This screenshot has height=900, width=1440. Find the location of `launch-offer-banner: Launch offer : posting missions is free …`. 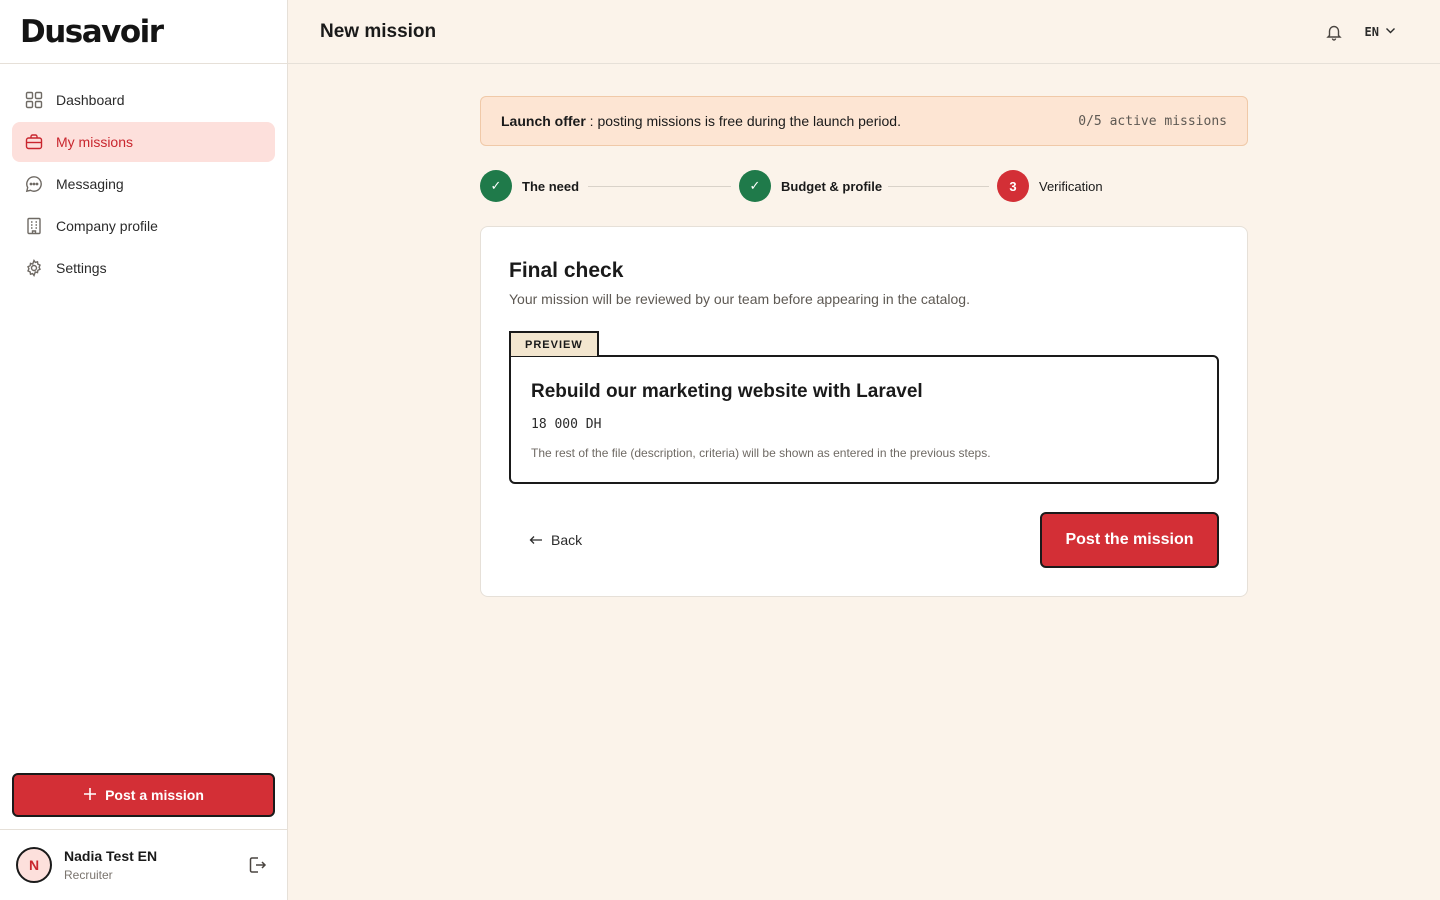

launch-offer-banner: Launch offer : posting missions is free … is located at coordinates (864, 121).